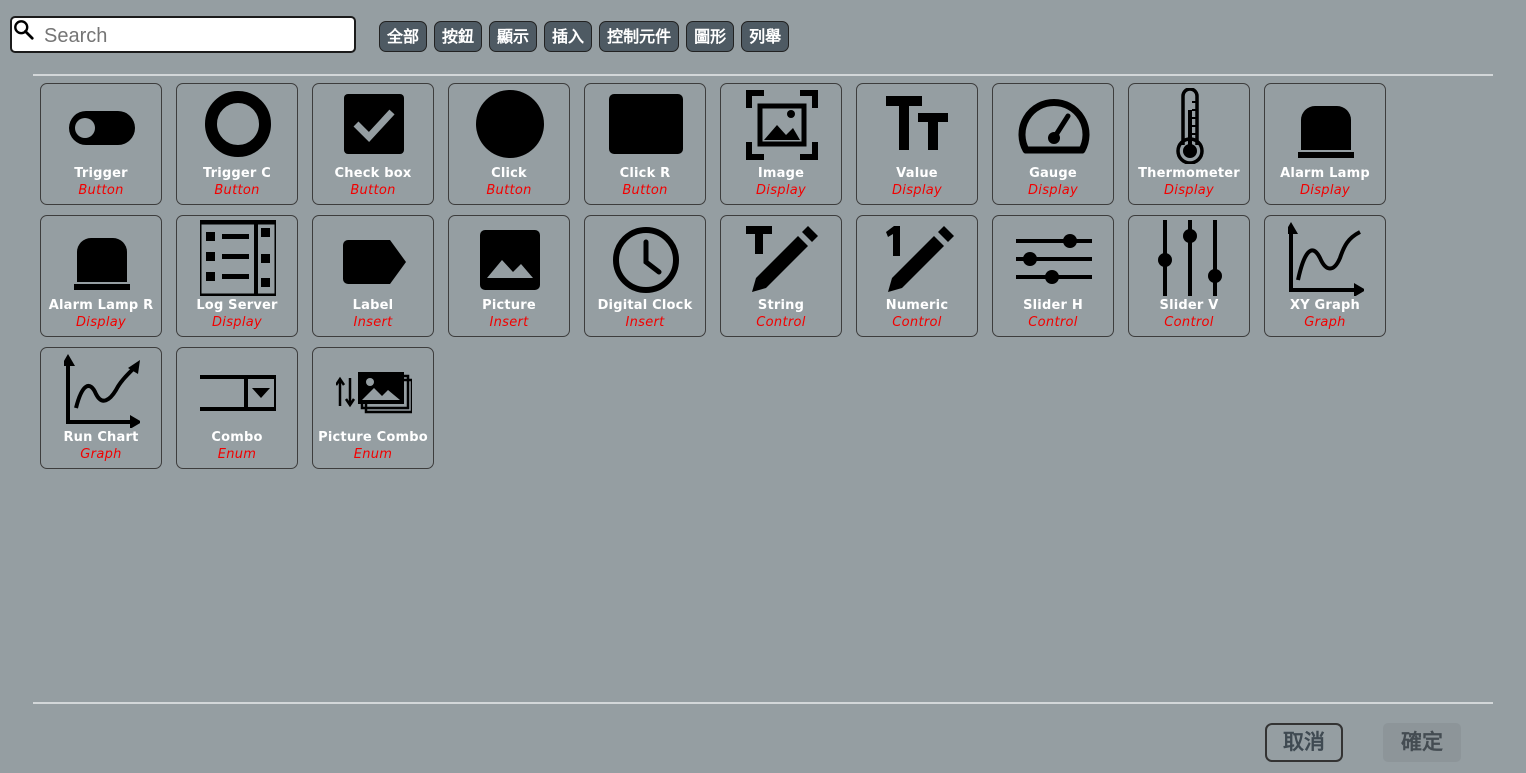 The image size is (1526, 773). What do you see at coordinates (373, 454) in the screenshot?
I see `widget-category: Enum` at bounding box center [373, 454].